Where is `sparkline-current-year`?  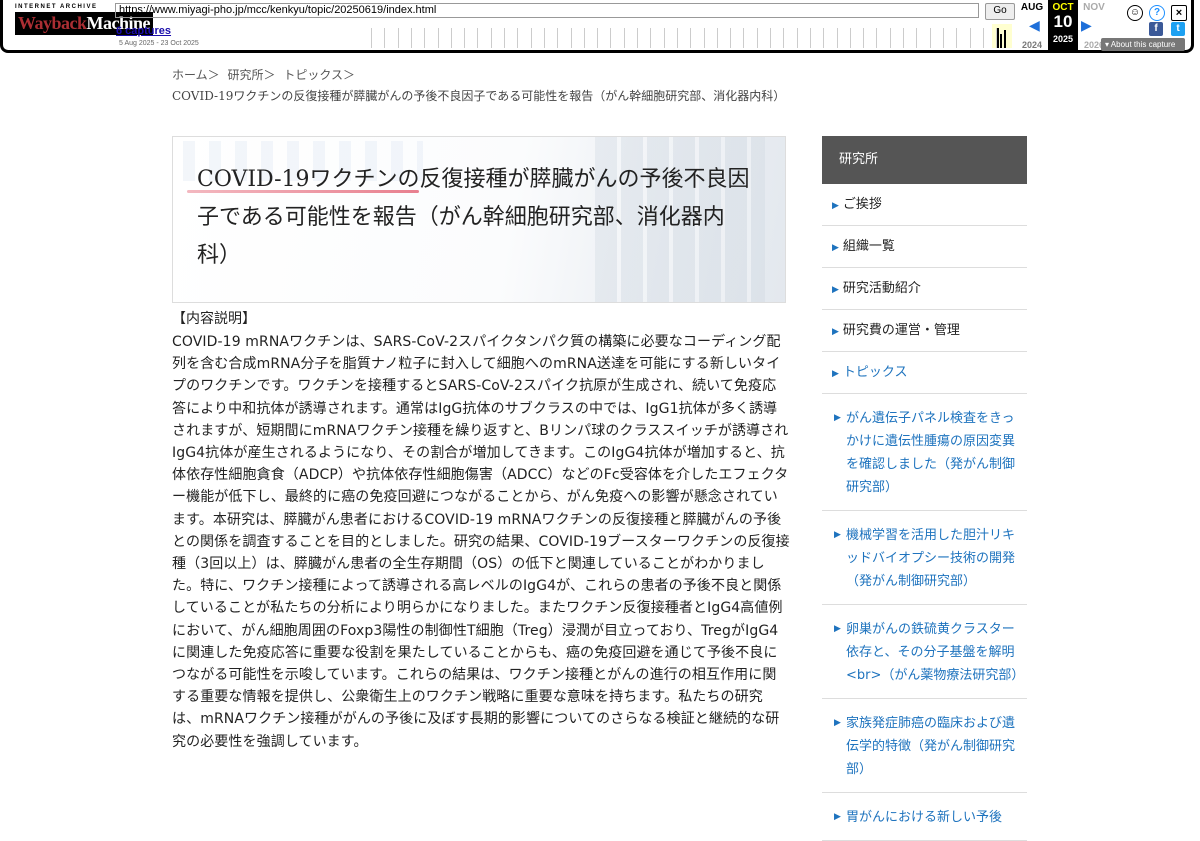
sparkline-current-year is located at coordinates (1002, 36).